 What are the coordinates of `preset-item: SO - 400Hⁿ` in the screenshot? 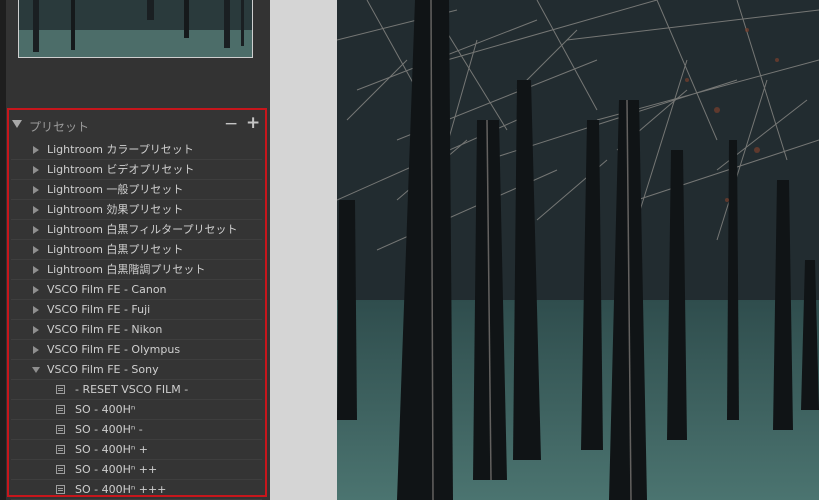 It's located at (136, 410).